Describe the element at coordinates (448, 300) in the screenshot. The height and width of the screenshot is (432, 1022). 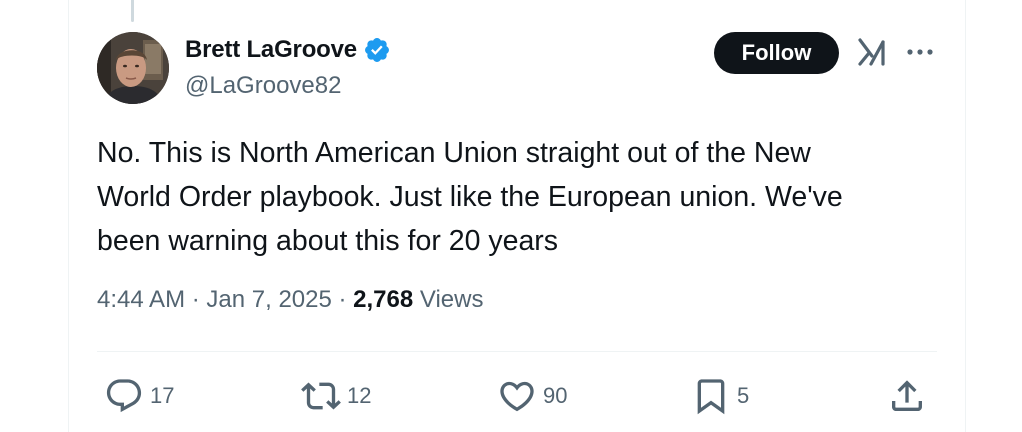
I see `views-label: Views` at that location.